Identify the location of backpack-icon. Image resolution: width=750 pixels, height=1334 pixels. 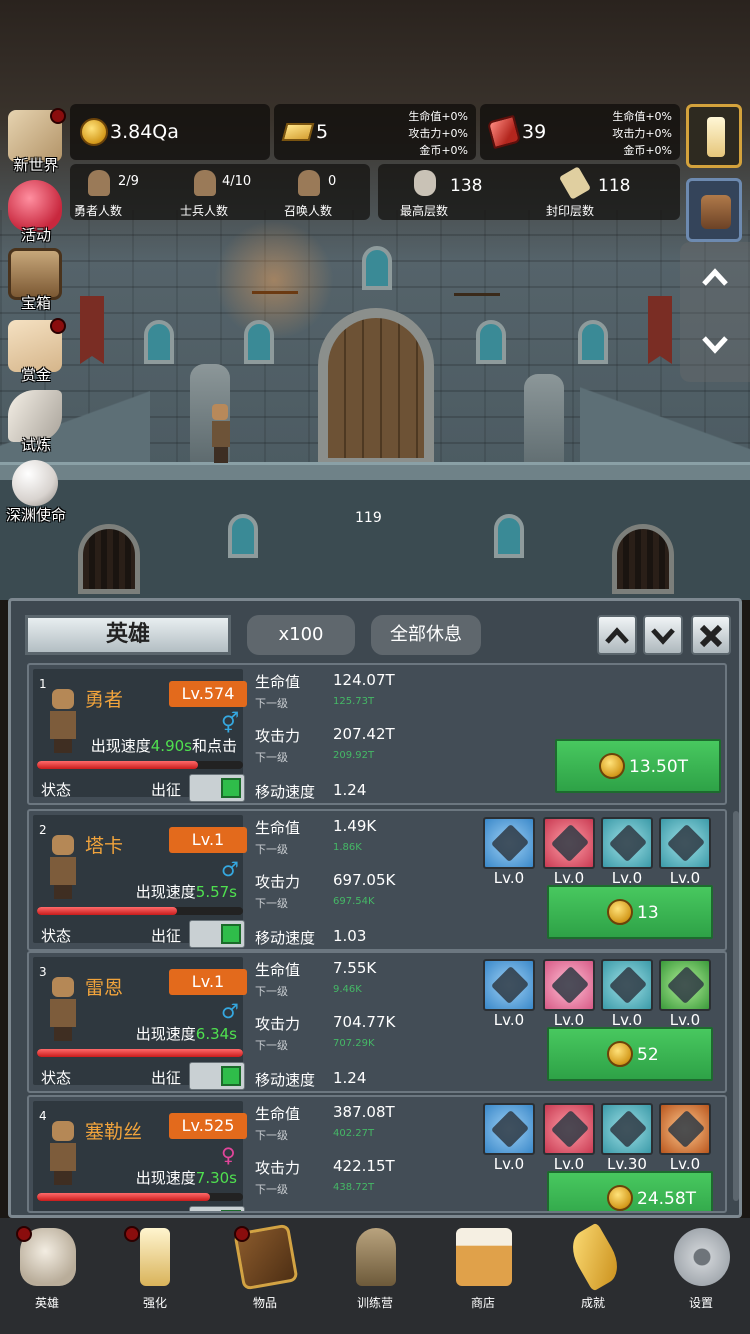
(716, 212).